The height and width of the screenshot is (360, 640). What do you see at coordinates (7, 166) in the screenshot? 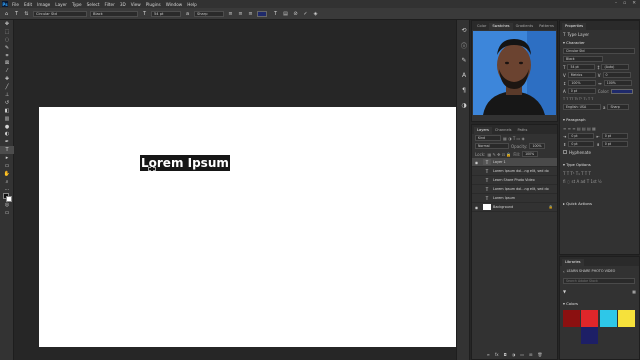
I see `shape-tool-icon: ▭` at bounding box center [7, 166].